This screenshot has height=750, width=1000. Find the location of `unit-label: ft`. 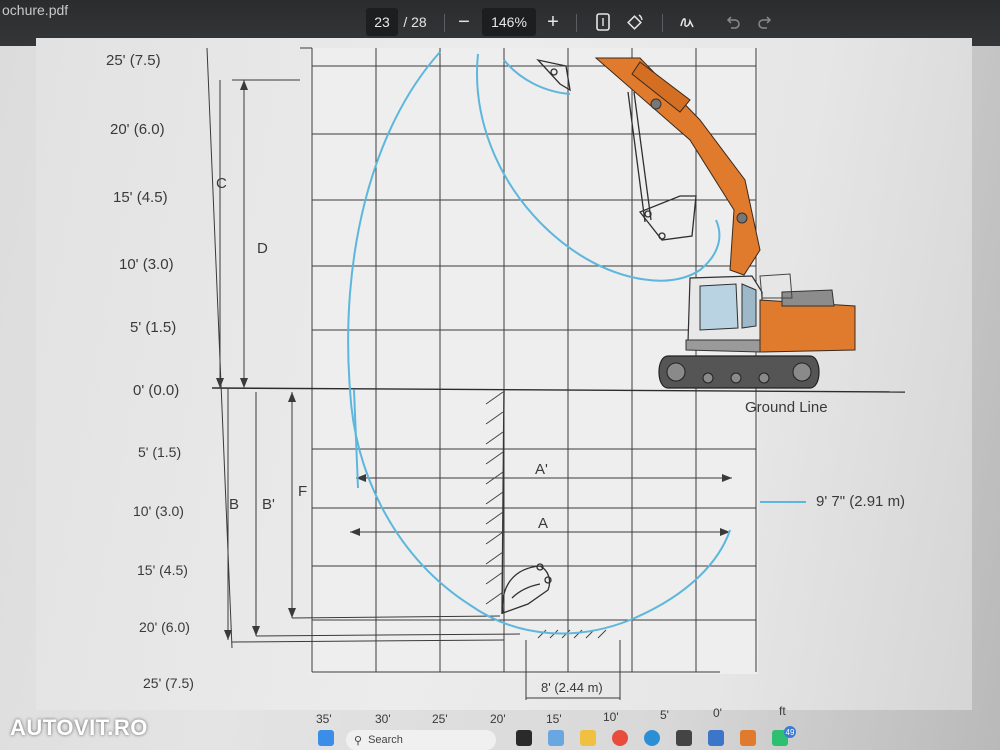

unit-label: ft is located at coordinates (782, 711).